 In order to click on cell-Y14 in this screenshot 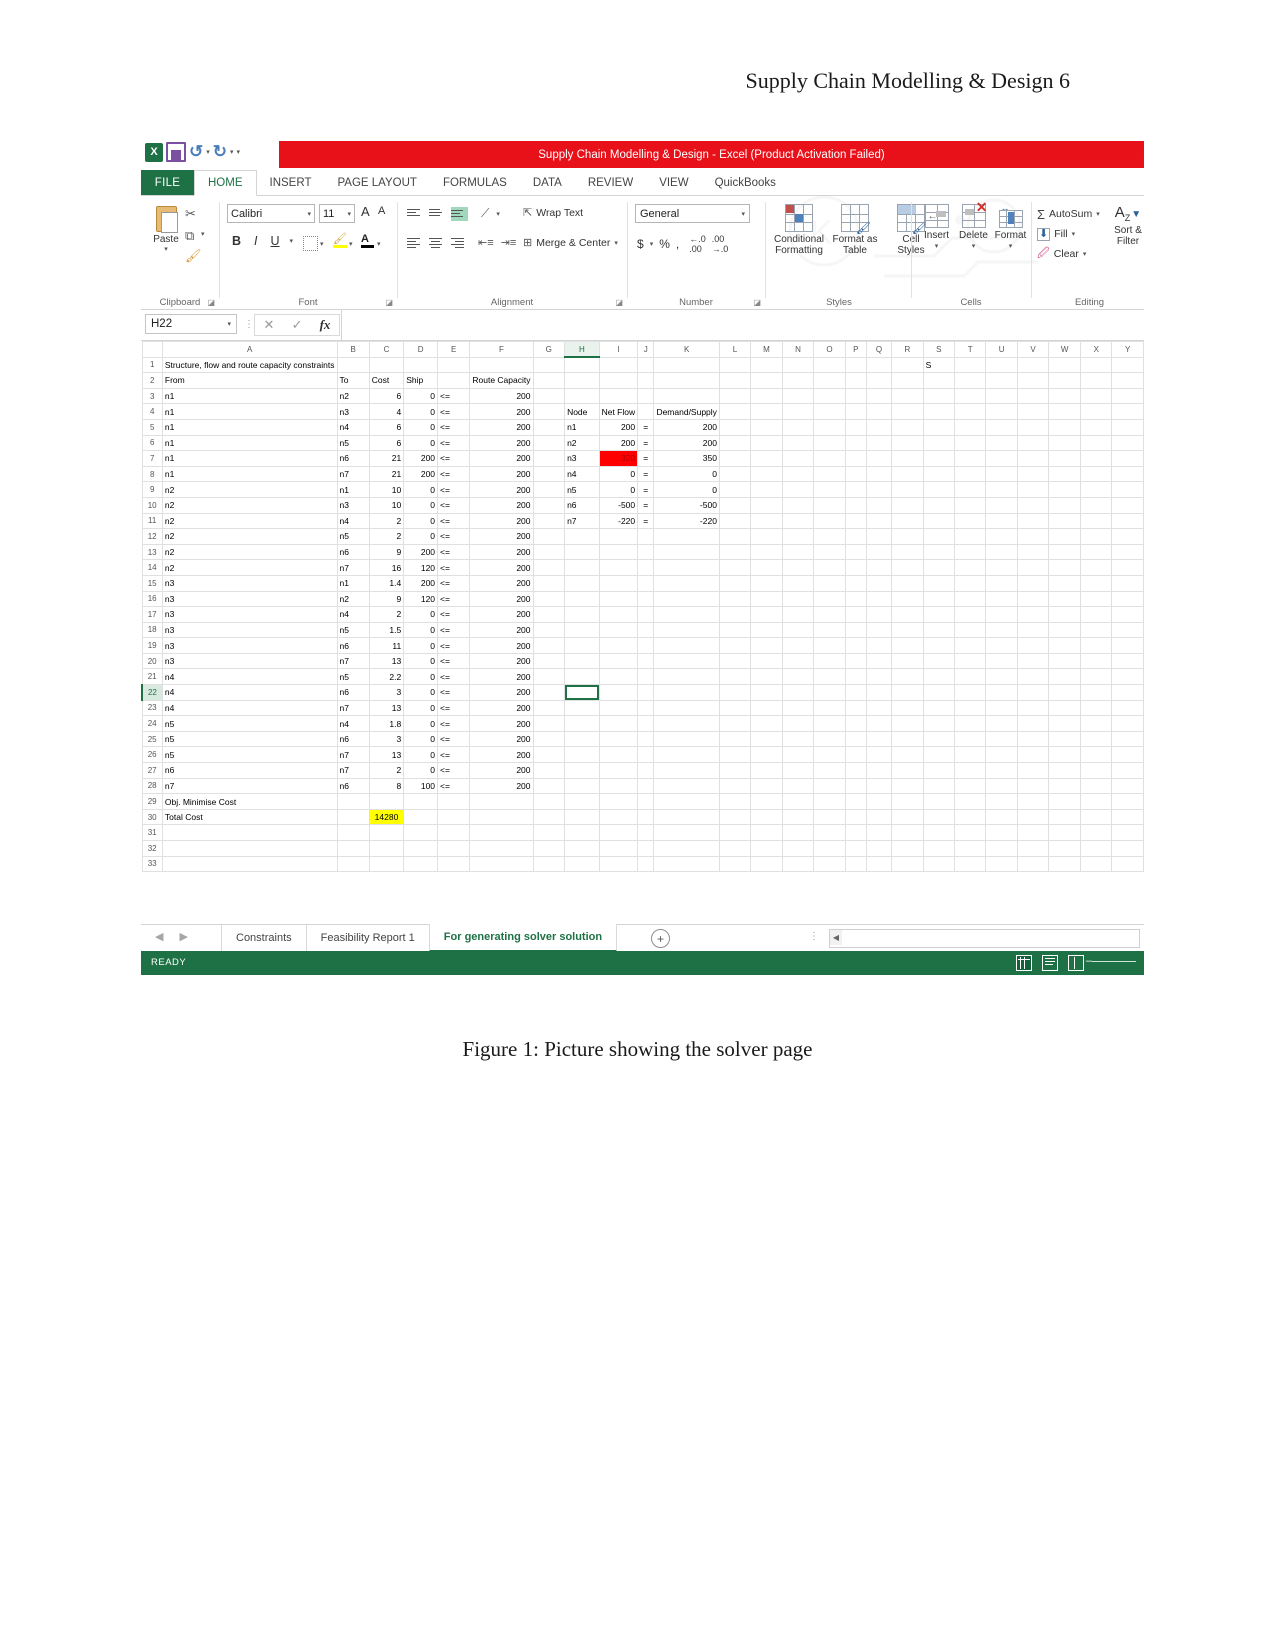, I will do `click(1127, 567)`.